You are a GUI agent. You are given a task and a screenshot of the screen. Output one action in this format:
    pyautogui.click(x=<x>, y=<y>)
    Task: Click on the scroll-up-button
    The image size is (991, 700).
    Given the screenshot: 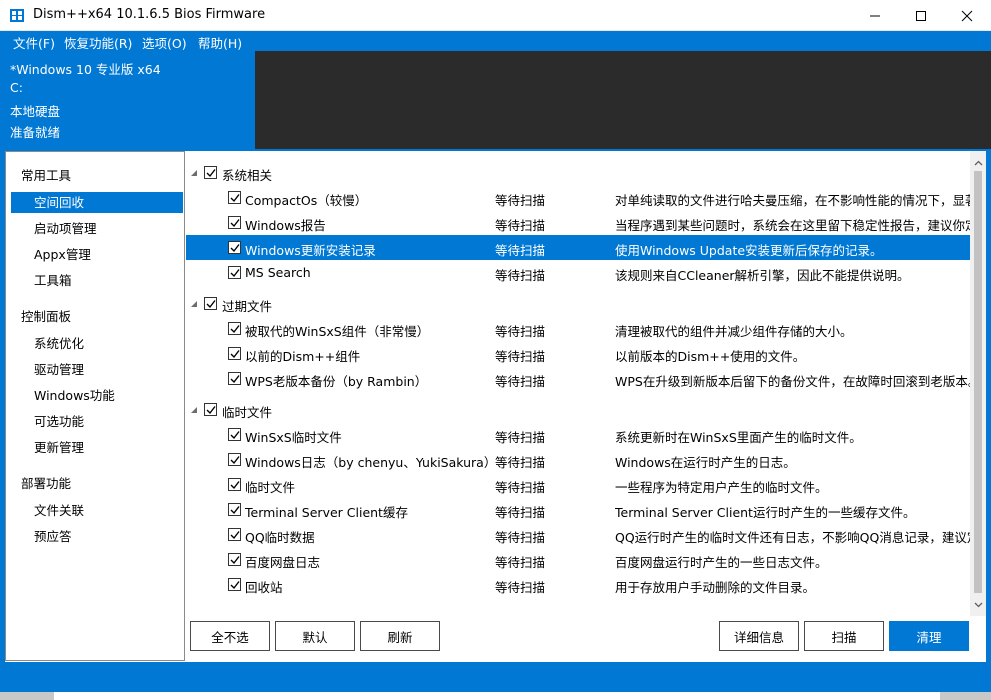 What is the action you would take?
    pyautogui.click(x=978, y=163)
    